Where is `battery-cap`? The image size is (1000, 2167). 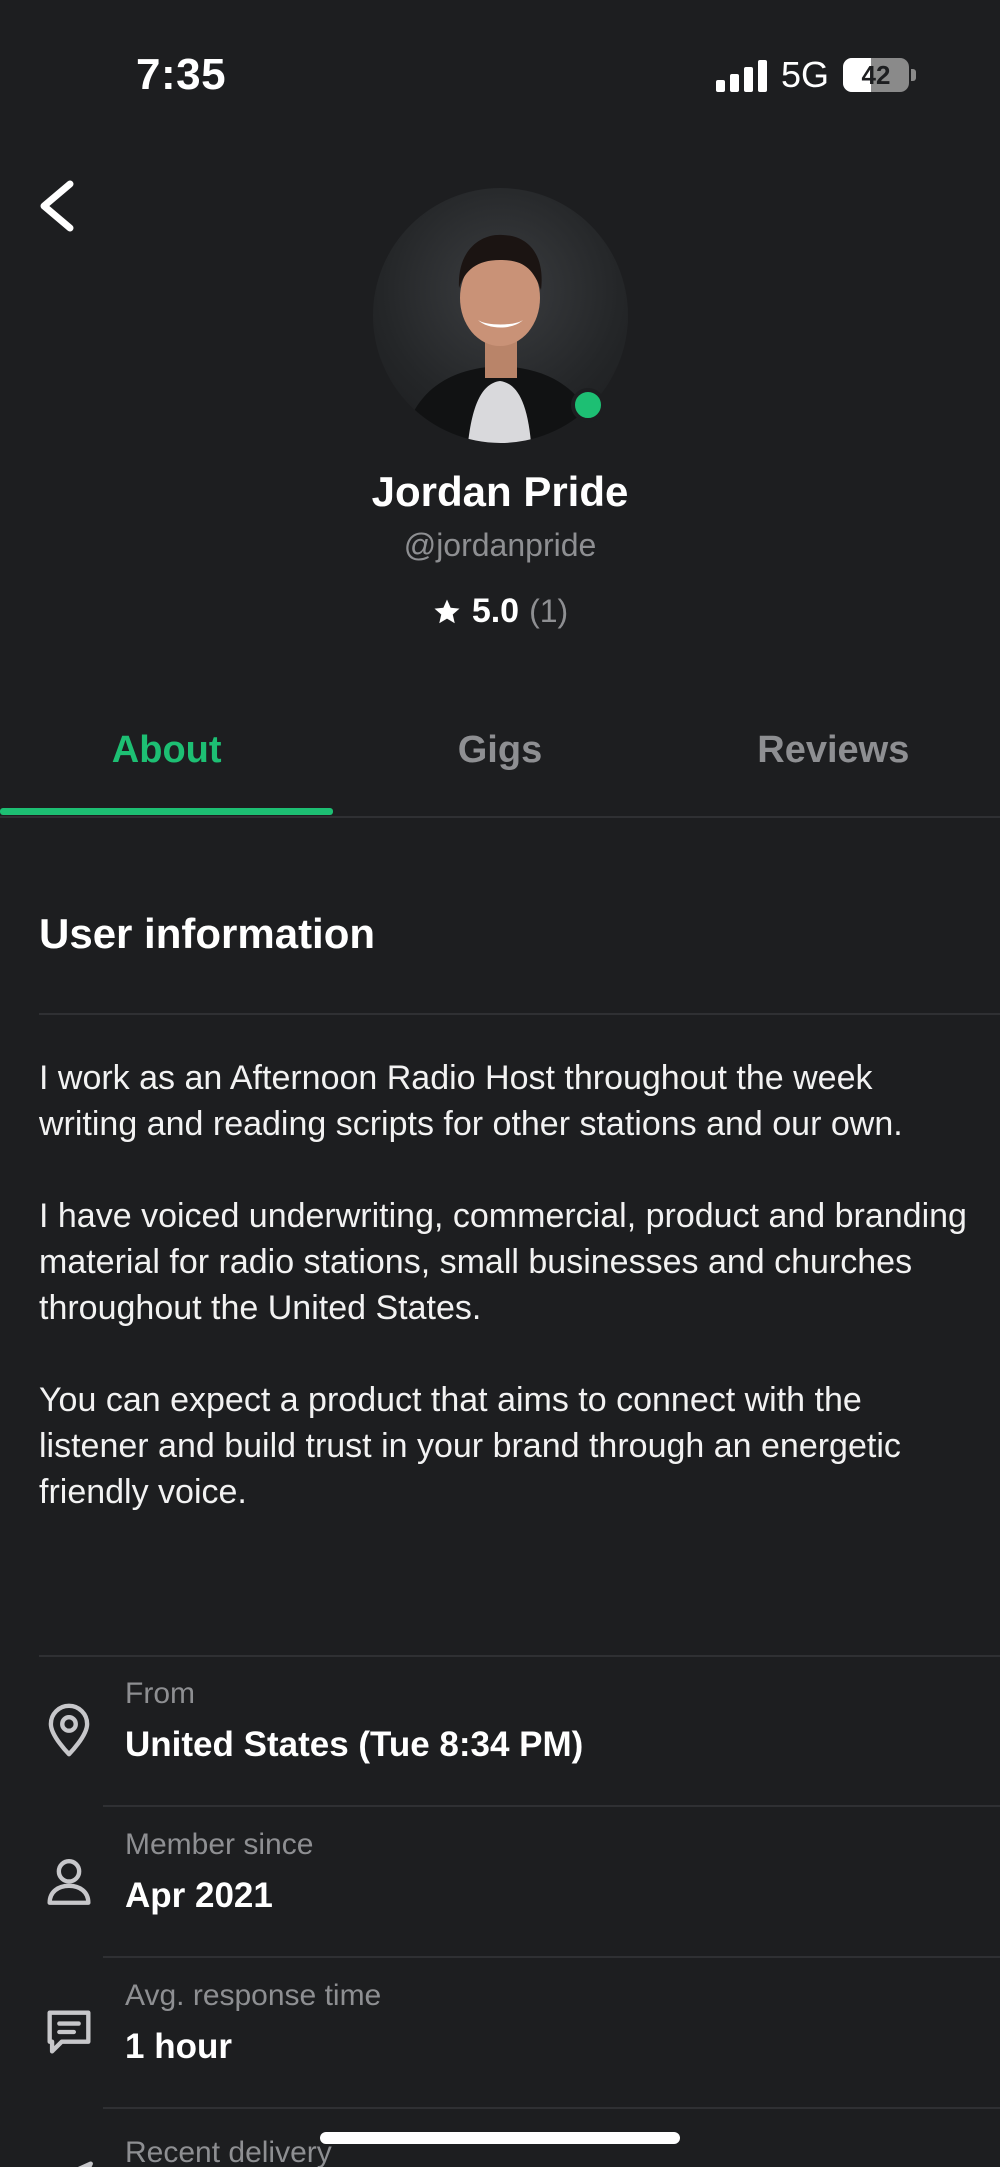
battery-cap is located at coordinates (913, 75).